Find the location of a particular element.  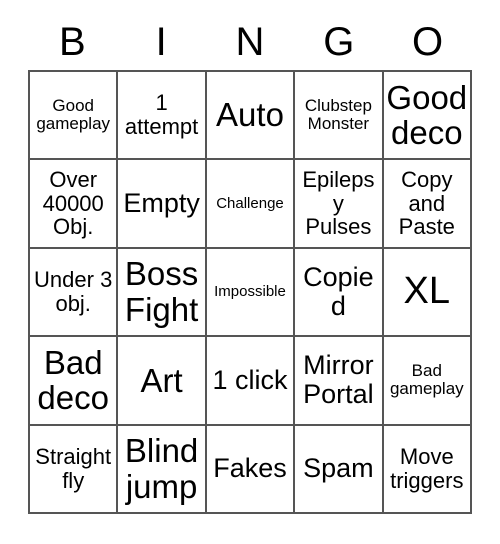

bingo-cell-r4c2: Art is located at coordinates (162, 381).